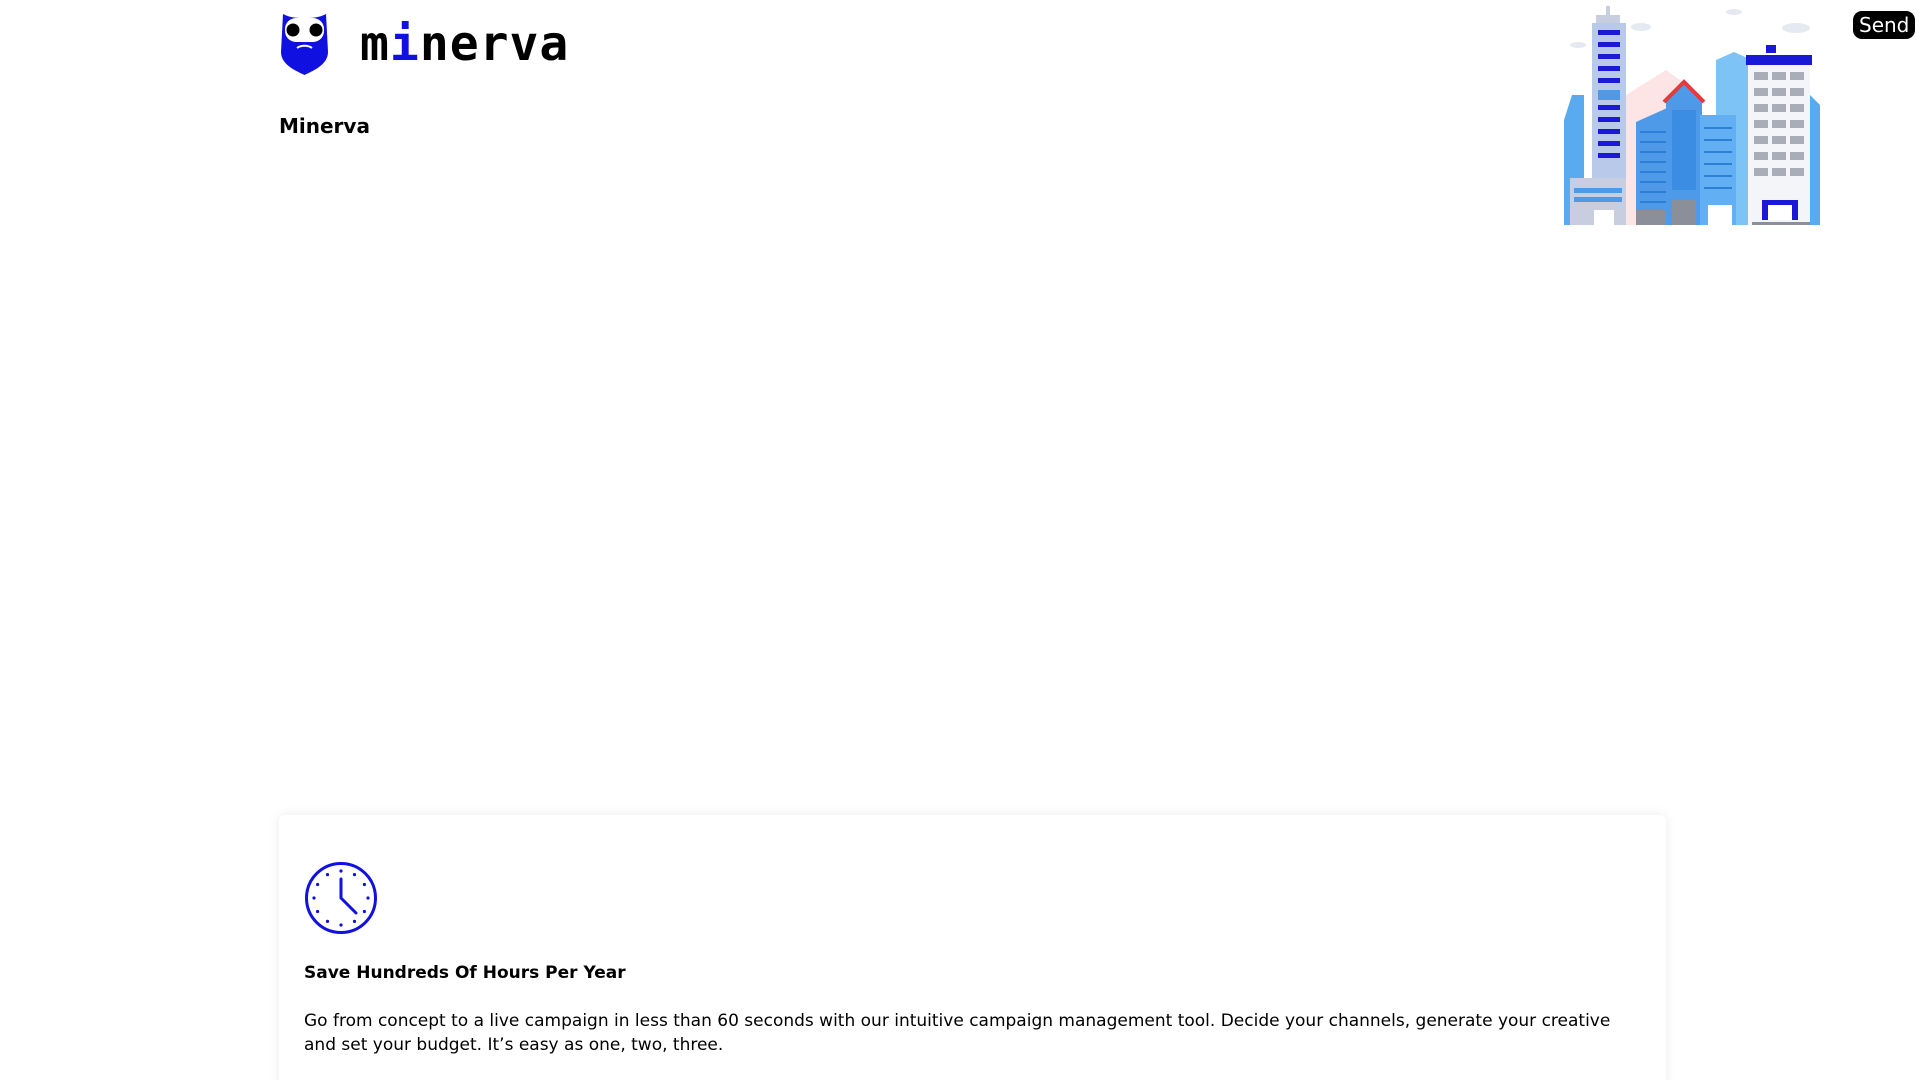 The width and height of the screenshot is (1920, 1080). I want to click on city-buildings-illustration, so click(1692, 115).